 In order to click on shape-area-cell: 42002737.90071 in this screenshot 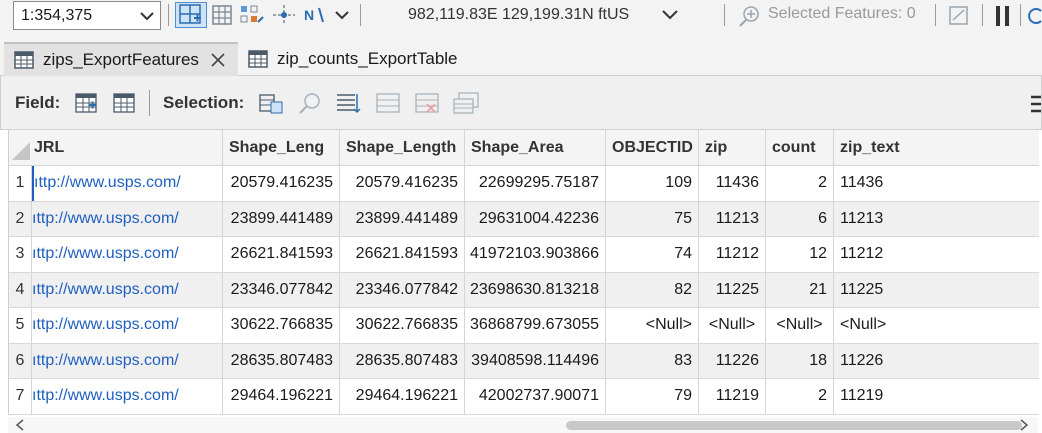, I will do `click(535, 396)`.